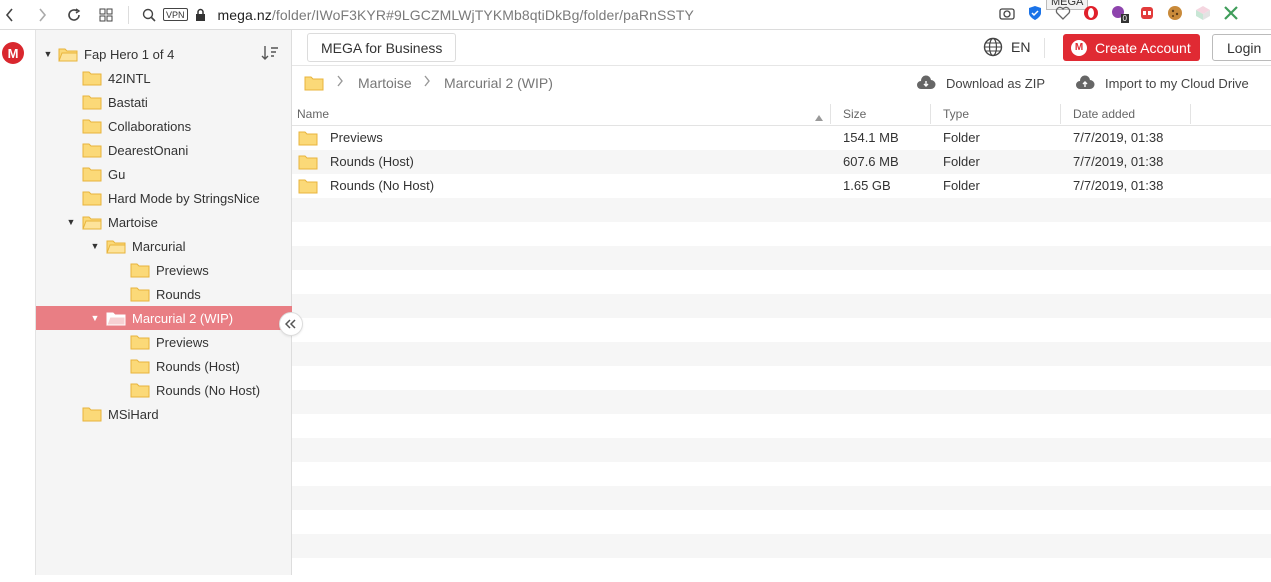 This screenshot has height=582, width=1271. Describe the element at coordinates (1006, 47) in the screenshot. I see `language-selector: EN` at that location.